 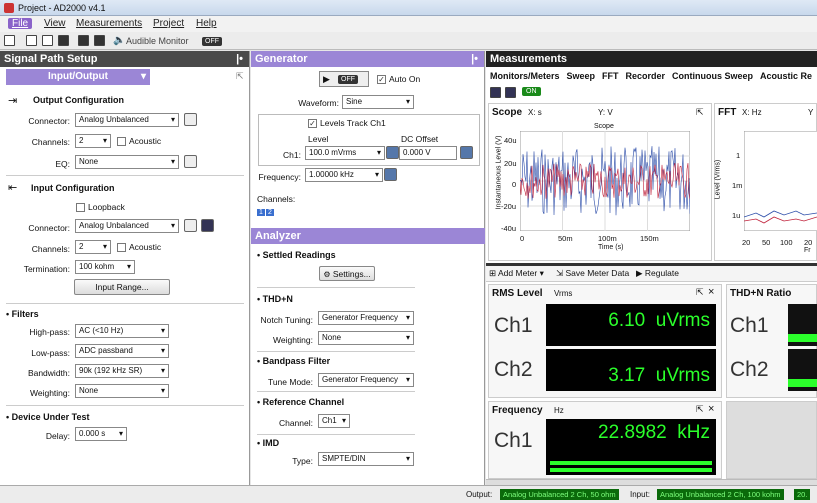 What do you see at coordinates (507, 112) in the screenshot?
I see `scope-title: Scope` at bounding box center [507, 112].